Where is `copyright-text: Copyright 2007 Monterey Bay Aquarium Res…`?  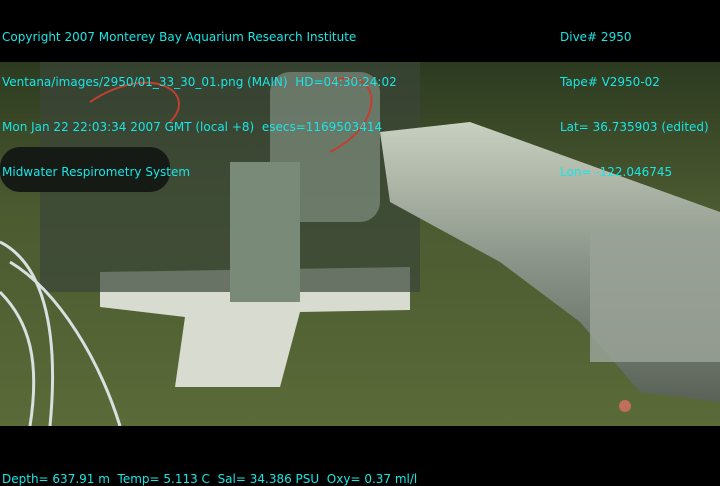
copyright-text: Copyright 2007 Monterey Bay Aquarium Res… is located at coordinates (179, 37).